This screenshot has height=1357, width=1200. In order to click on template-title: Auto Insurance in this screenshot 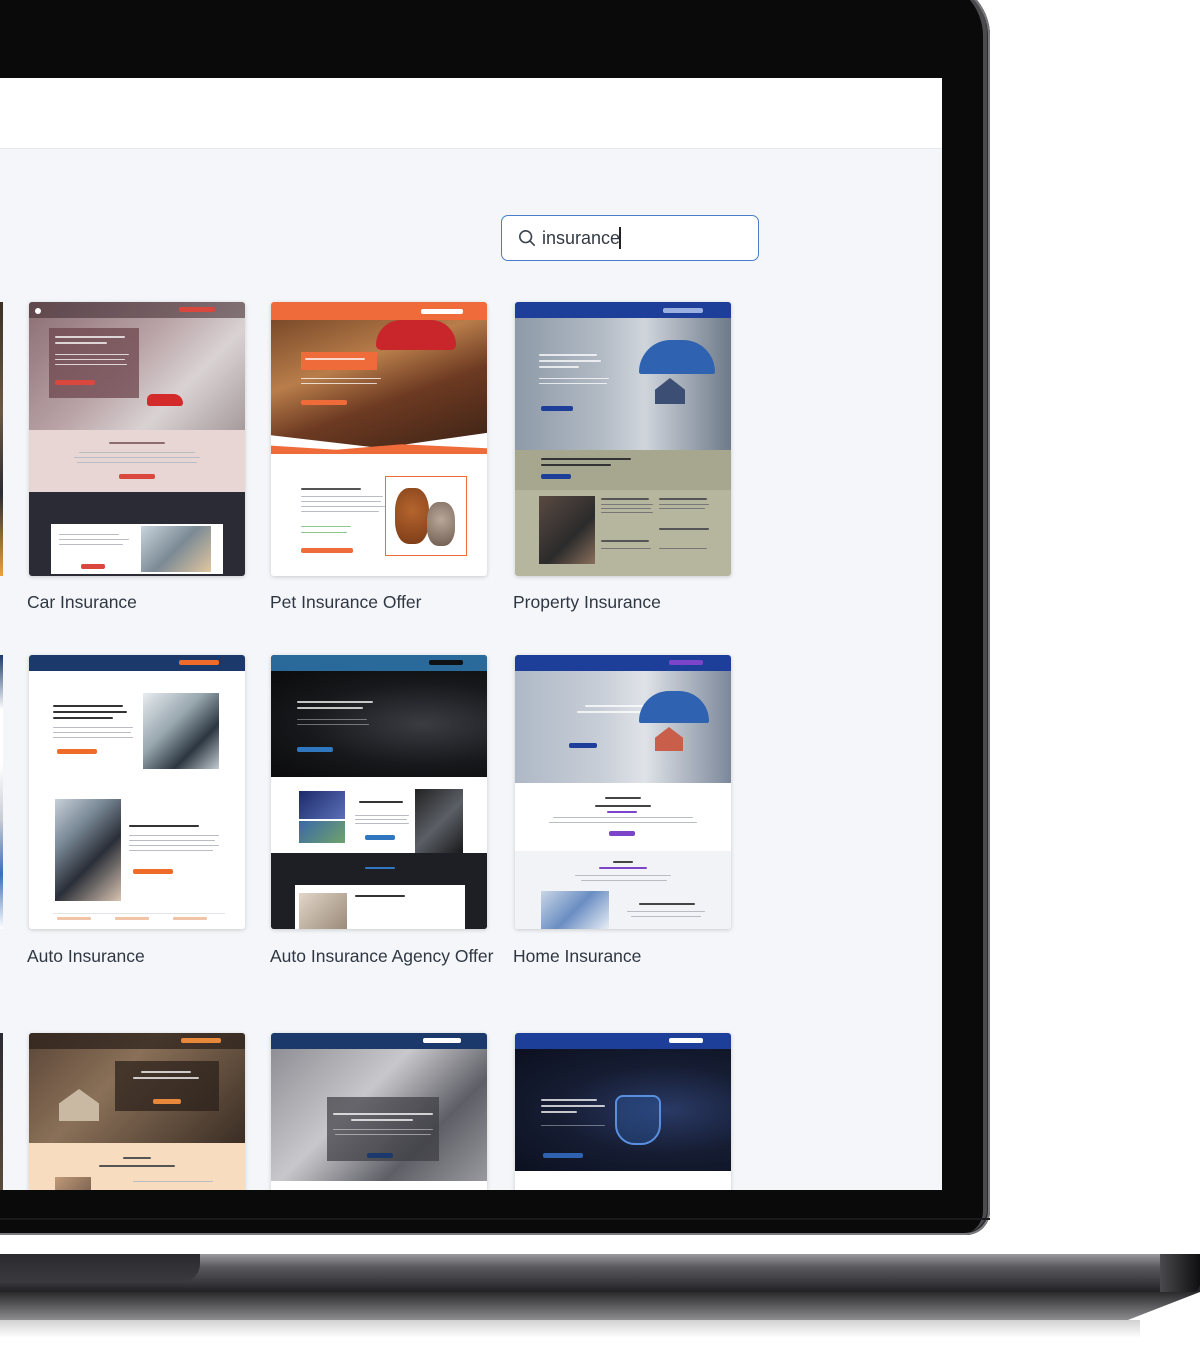, I will do `click(142, 956)`.